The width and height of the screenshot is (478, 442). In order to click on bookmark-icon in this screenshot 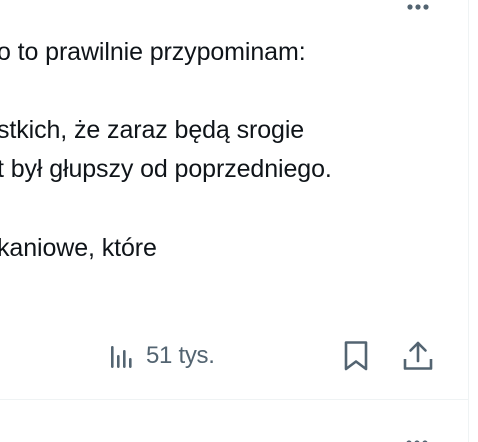, I will do `click(356, 356)`.